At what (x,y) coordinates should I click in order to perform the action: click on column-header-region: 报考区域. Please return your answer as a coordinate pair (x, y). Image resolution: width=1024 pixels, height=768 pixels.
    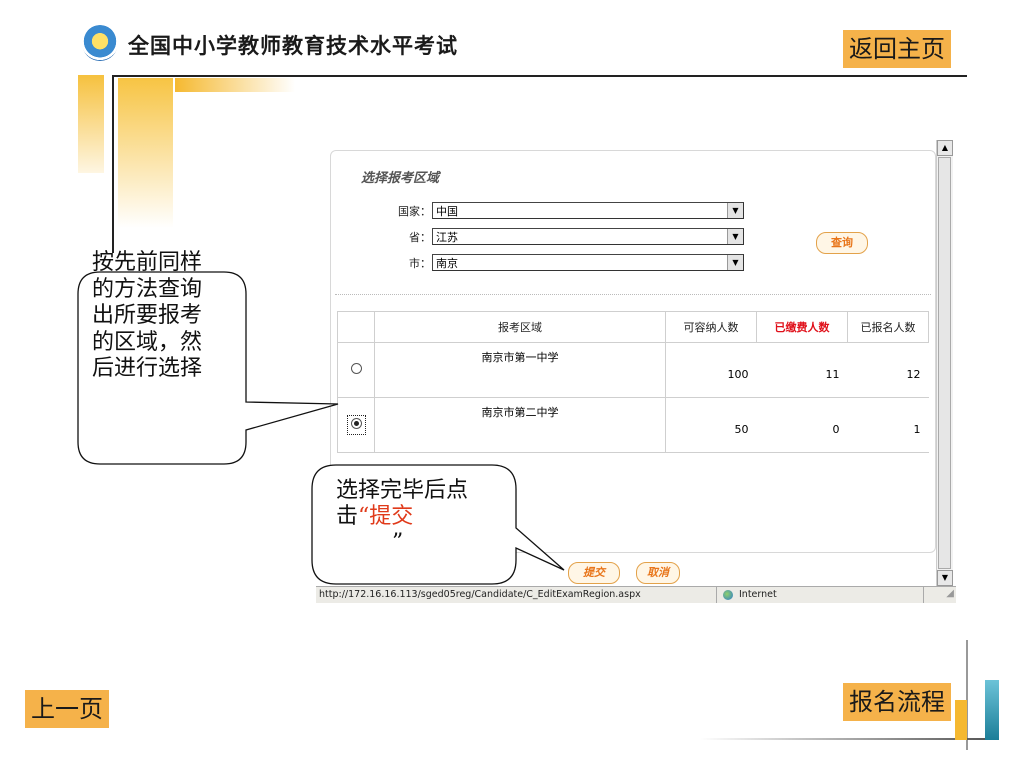
    Looking at the image, I should click on (520, 327).